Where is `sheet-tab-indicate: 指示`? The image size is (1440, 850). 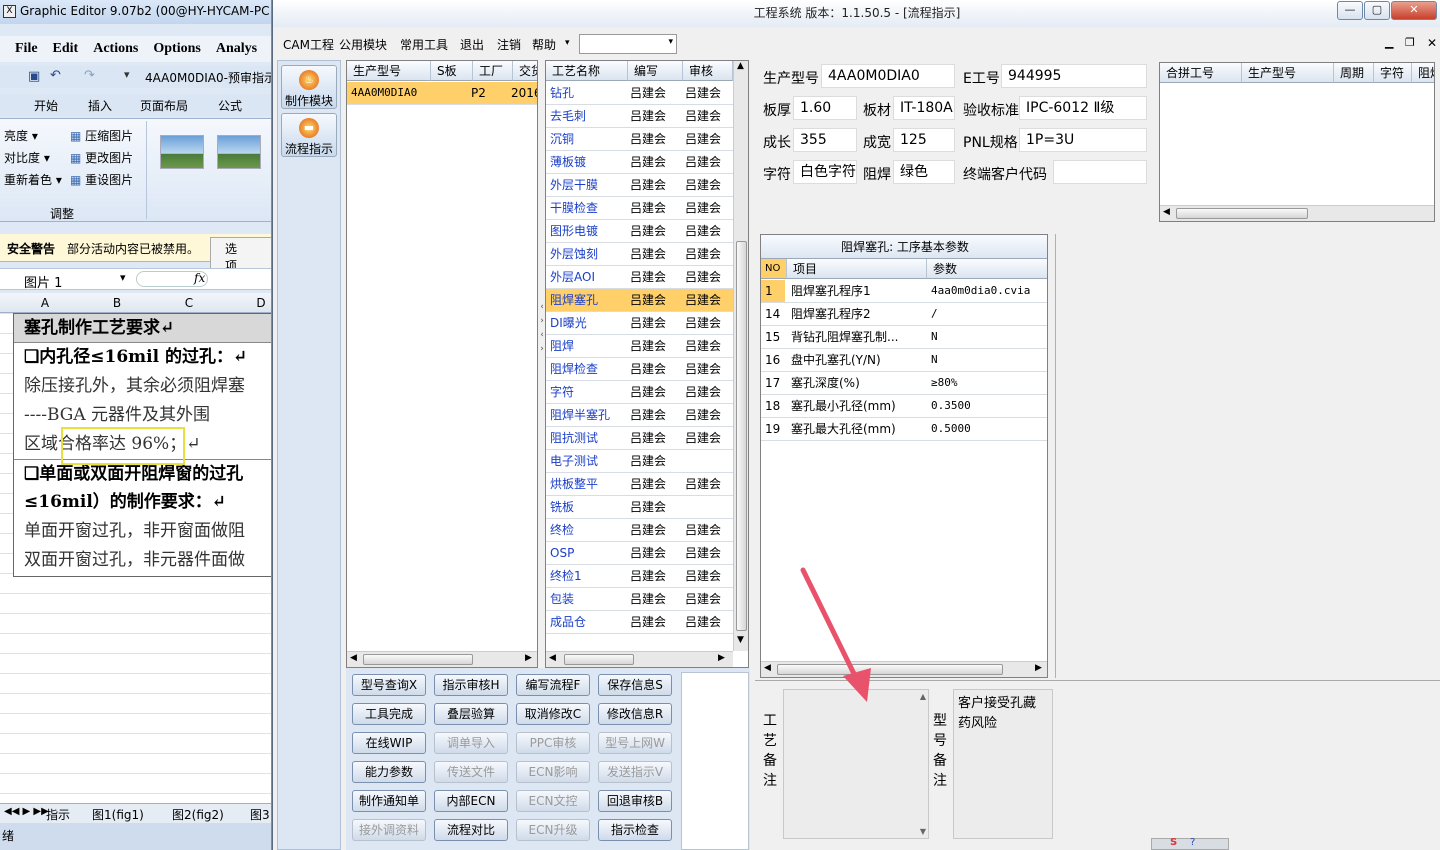 sheet-tab-indicate: 指示 is located at coordinates (58, 814).